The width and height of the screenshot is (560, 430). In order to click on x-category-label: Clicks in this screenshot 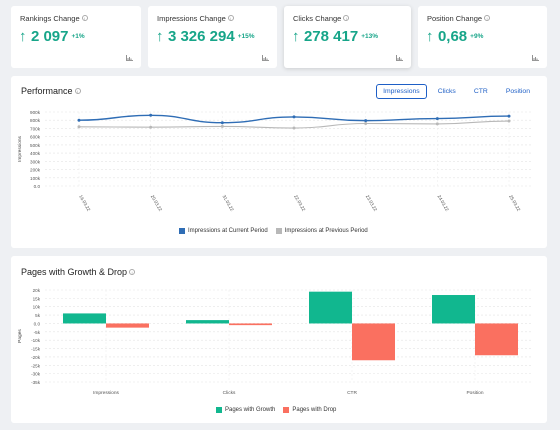, I will do `click(229, 393)`.